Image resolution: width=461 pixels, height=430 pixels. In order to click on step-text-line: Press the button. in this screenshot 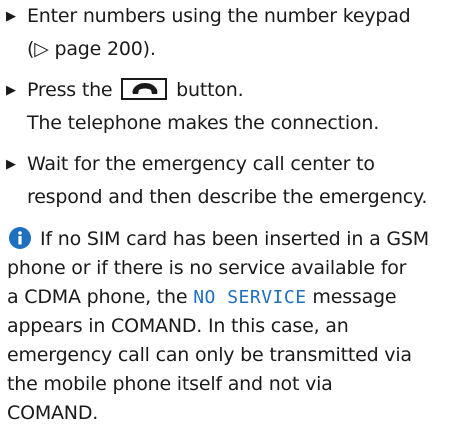, I will do `click(135, 90)`.